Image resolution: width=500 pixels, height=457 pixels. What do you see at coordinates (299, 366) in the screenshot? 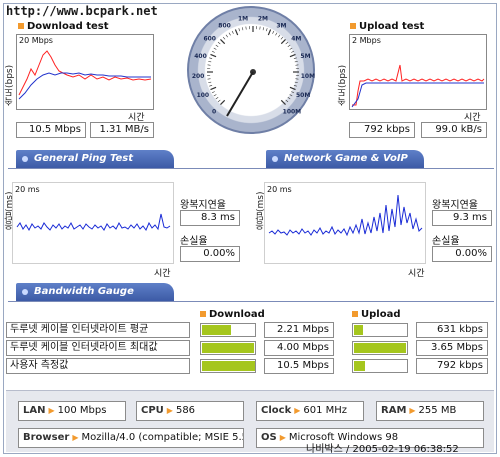
I see `download-bar-value: 10.5 Mbps` at bounding box center [299, 366].